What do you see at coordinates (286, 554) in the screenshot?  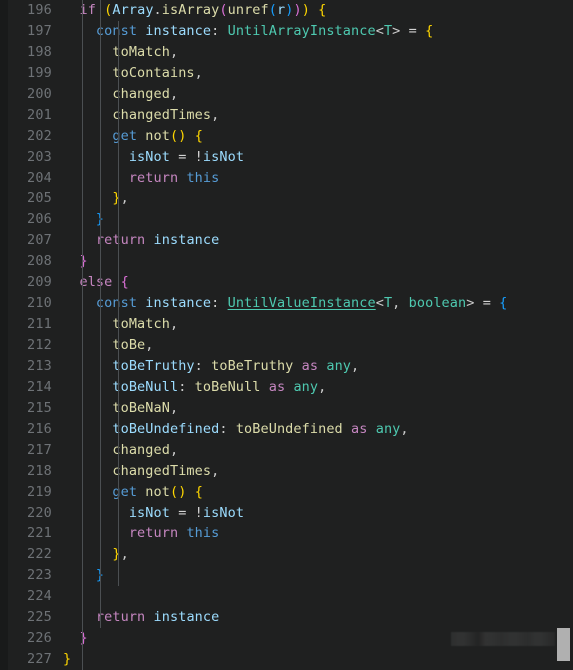 I see `code-line: 222 },` at bounding box center [286, 554].